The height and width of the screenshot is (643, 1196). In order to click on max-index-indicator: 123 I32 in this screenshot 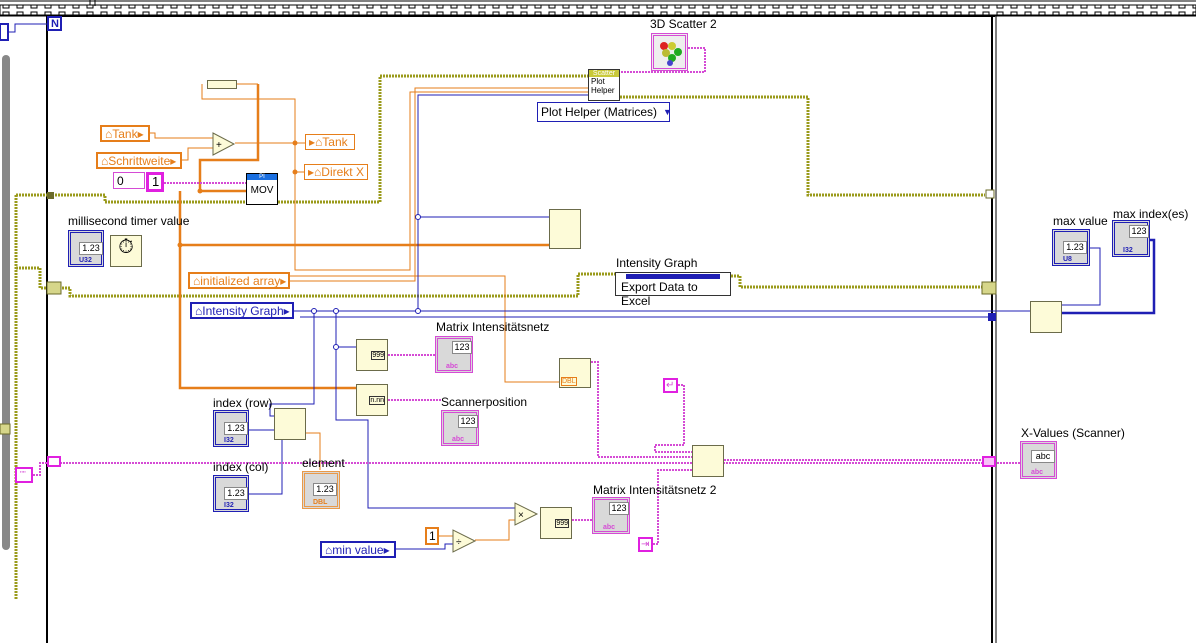, I will do `click(1131, 238)`.